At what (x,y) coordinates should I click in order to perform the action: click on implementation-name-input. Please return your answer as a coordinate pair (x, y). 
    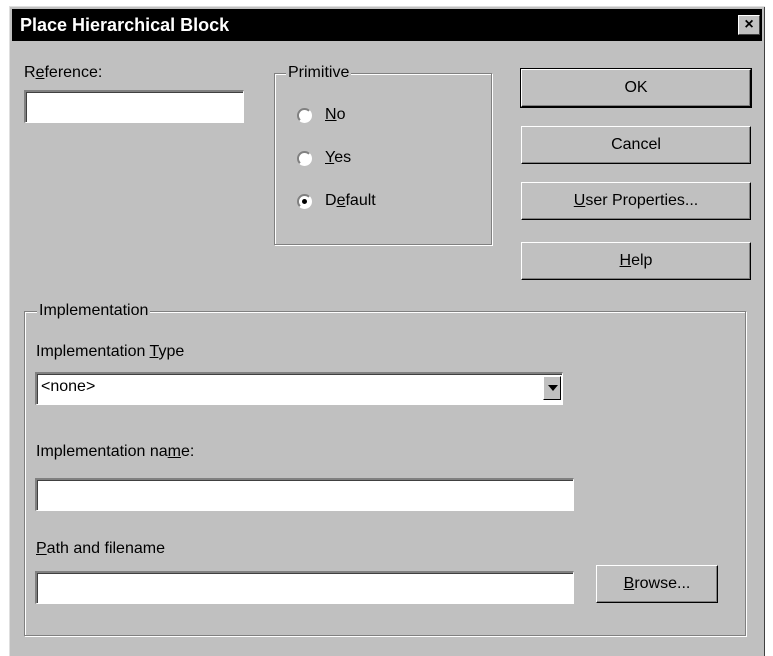
    Looking at the image, I should click on (304, 494).